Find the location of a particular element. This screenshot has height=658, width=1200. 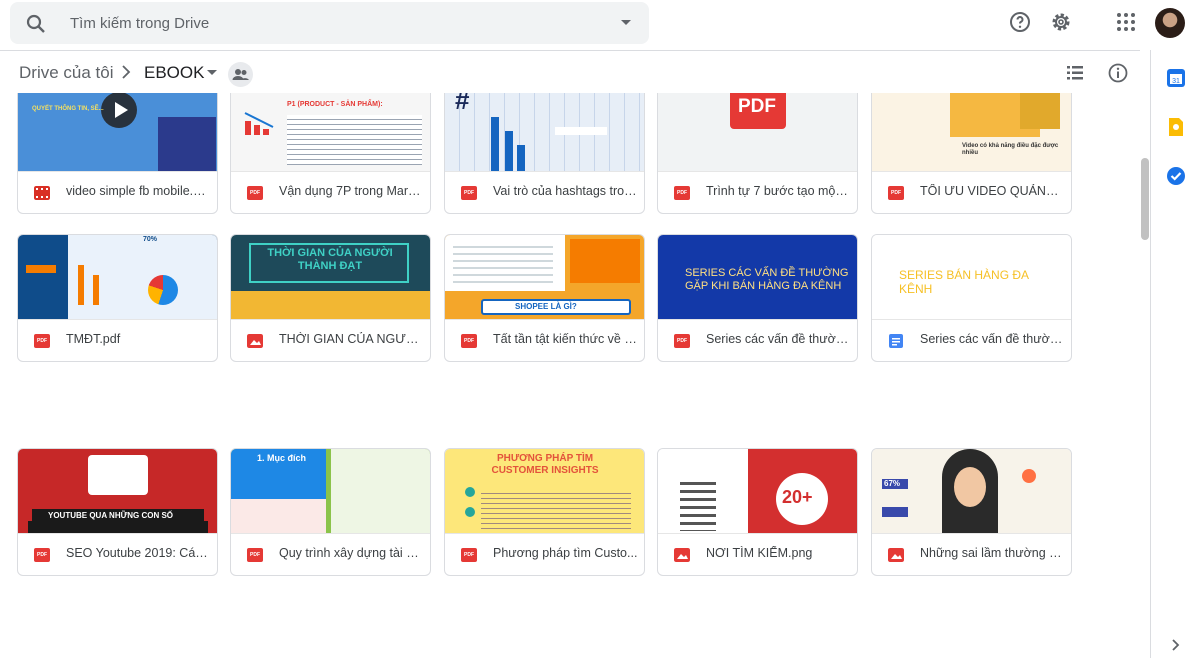

file-thumbnail: SERIES BÁN HÀNG ĐA KÊNH is located at coordinates (971, 277).